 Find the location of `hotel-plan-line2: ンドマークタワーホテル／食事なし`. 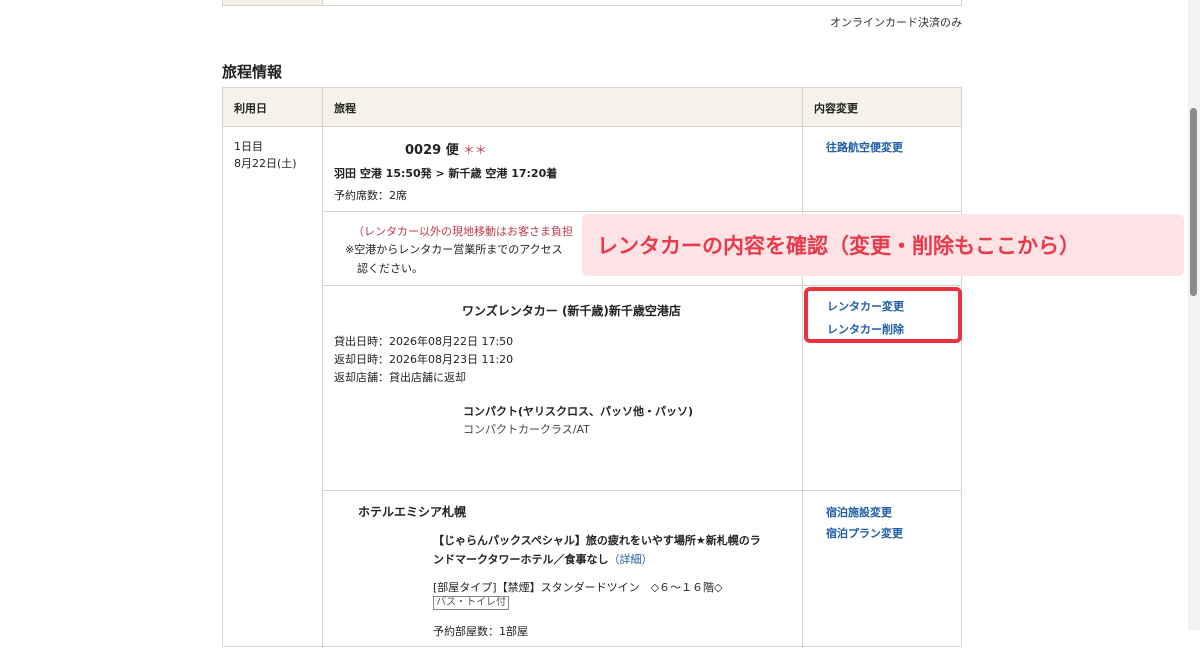

hotel-plan-line2: ンドマークタワーホテル／食事なし is located at coordinates (521, 559).